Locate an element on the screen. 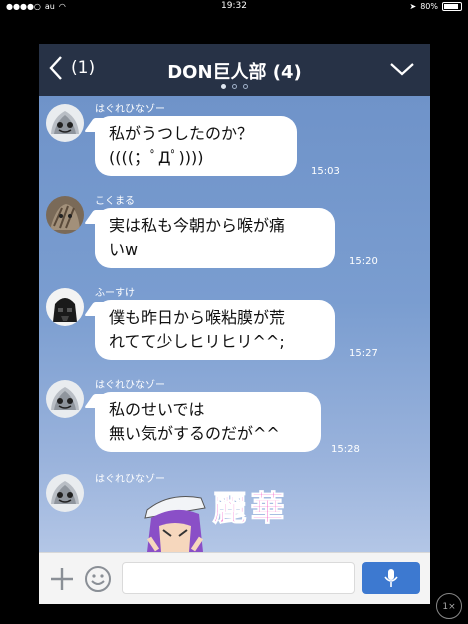 Image resolution: width=468 pixels, height=624 pixels. sticker-message: 華麗 is located at coordinates (219, 521).